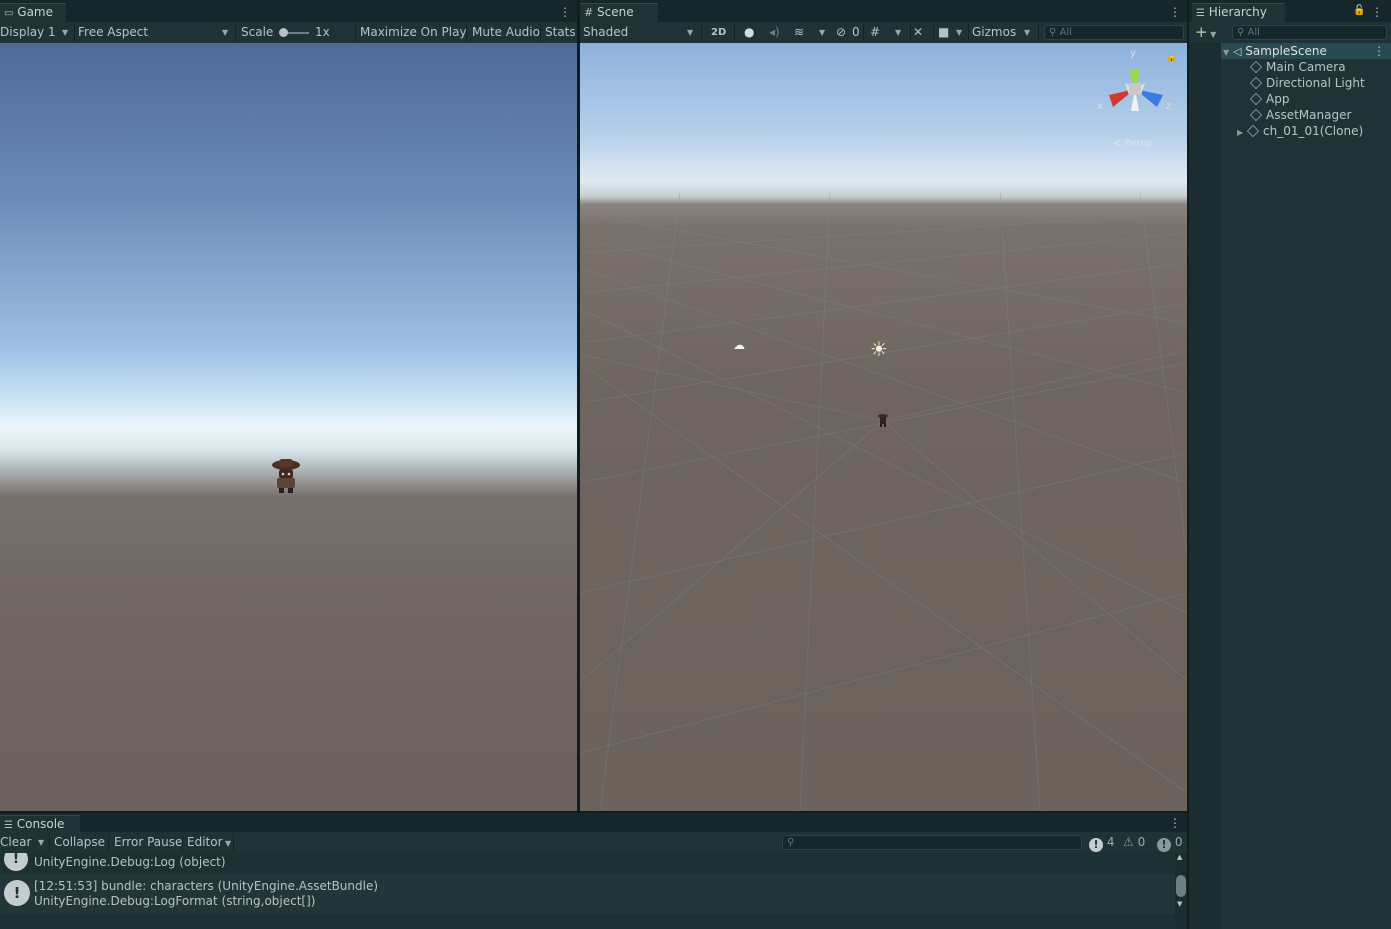 The height and width of the screenshot is (929, 1391). What do you see at coordinates (883, 11) in the screenshot?
I see `scene-tabbar` at bounding box center [883, 11].